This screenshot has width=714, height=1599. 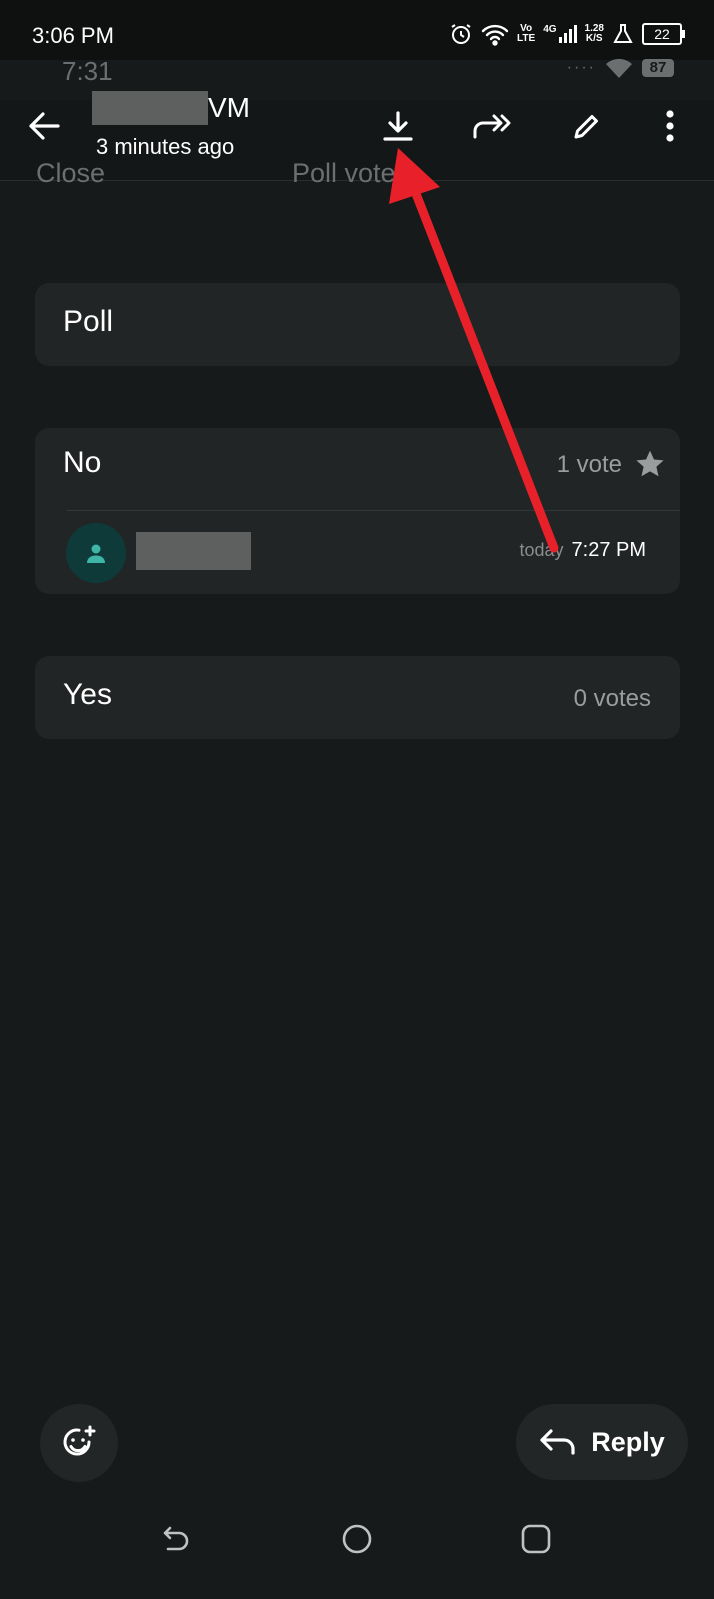 I want to click on nav-home-icon, so click(x=357, y=1539).